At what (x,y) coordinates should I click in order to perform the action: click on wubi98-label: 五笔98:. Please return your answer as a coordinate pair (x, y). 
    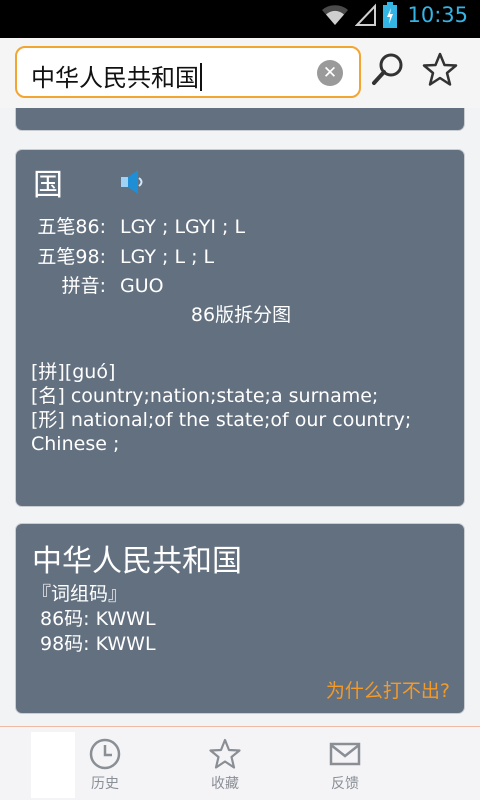
    Looking at the image, I should click on (71, 257).